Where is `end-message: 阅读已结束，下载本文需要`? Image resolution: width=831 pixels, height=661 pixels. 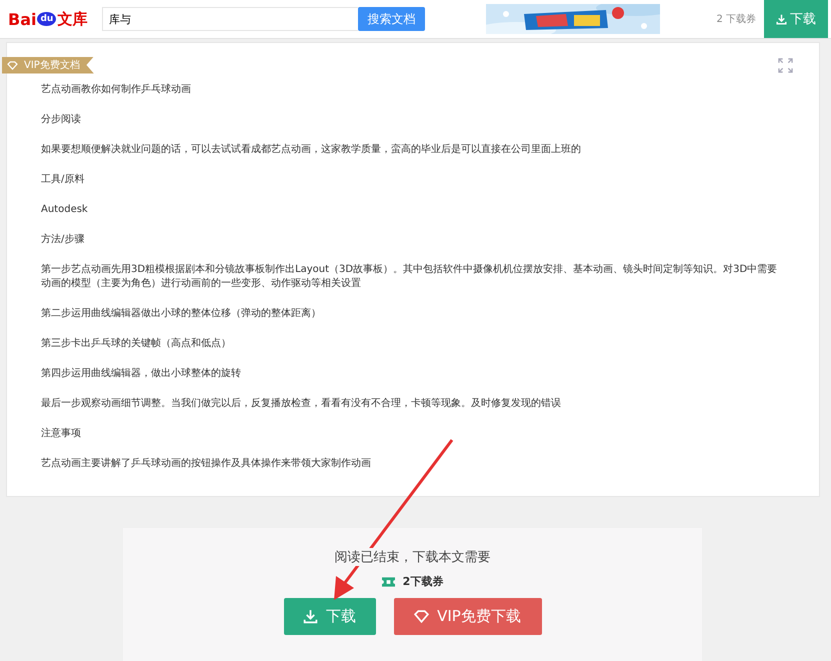 end-message: 阅读已结束，下载本文需要 is located at coordinates (412, 557).